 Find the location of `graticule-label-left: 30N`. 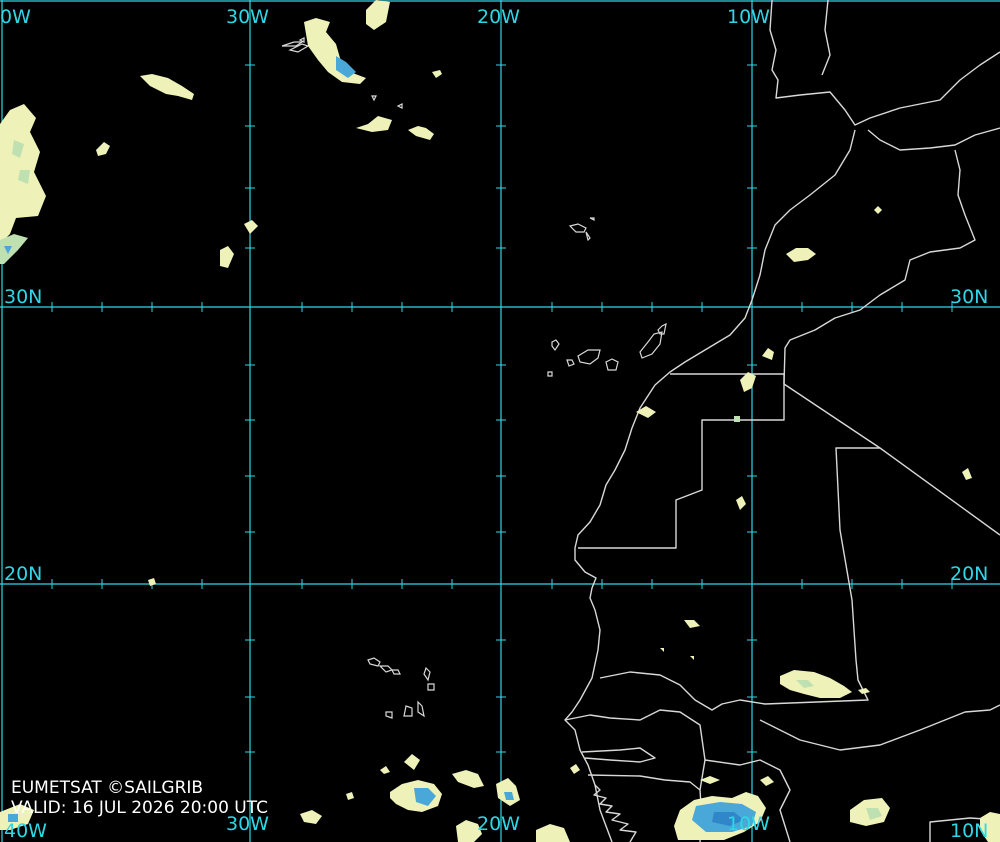

graticule-label-left: 30N is located at coordinates (23, 297).